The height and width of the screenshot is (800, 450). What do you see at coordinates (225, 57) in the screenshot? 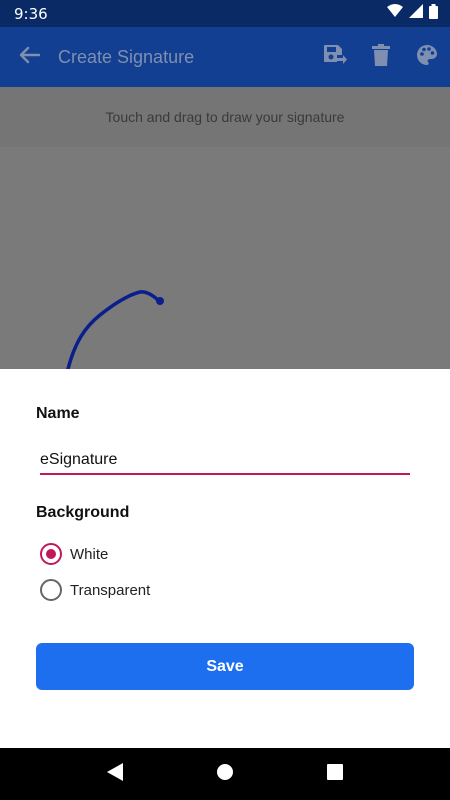
I see `app-bar: Create Signature` at bounding box center [225, 57].